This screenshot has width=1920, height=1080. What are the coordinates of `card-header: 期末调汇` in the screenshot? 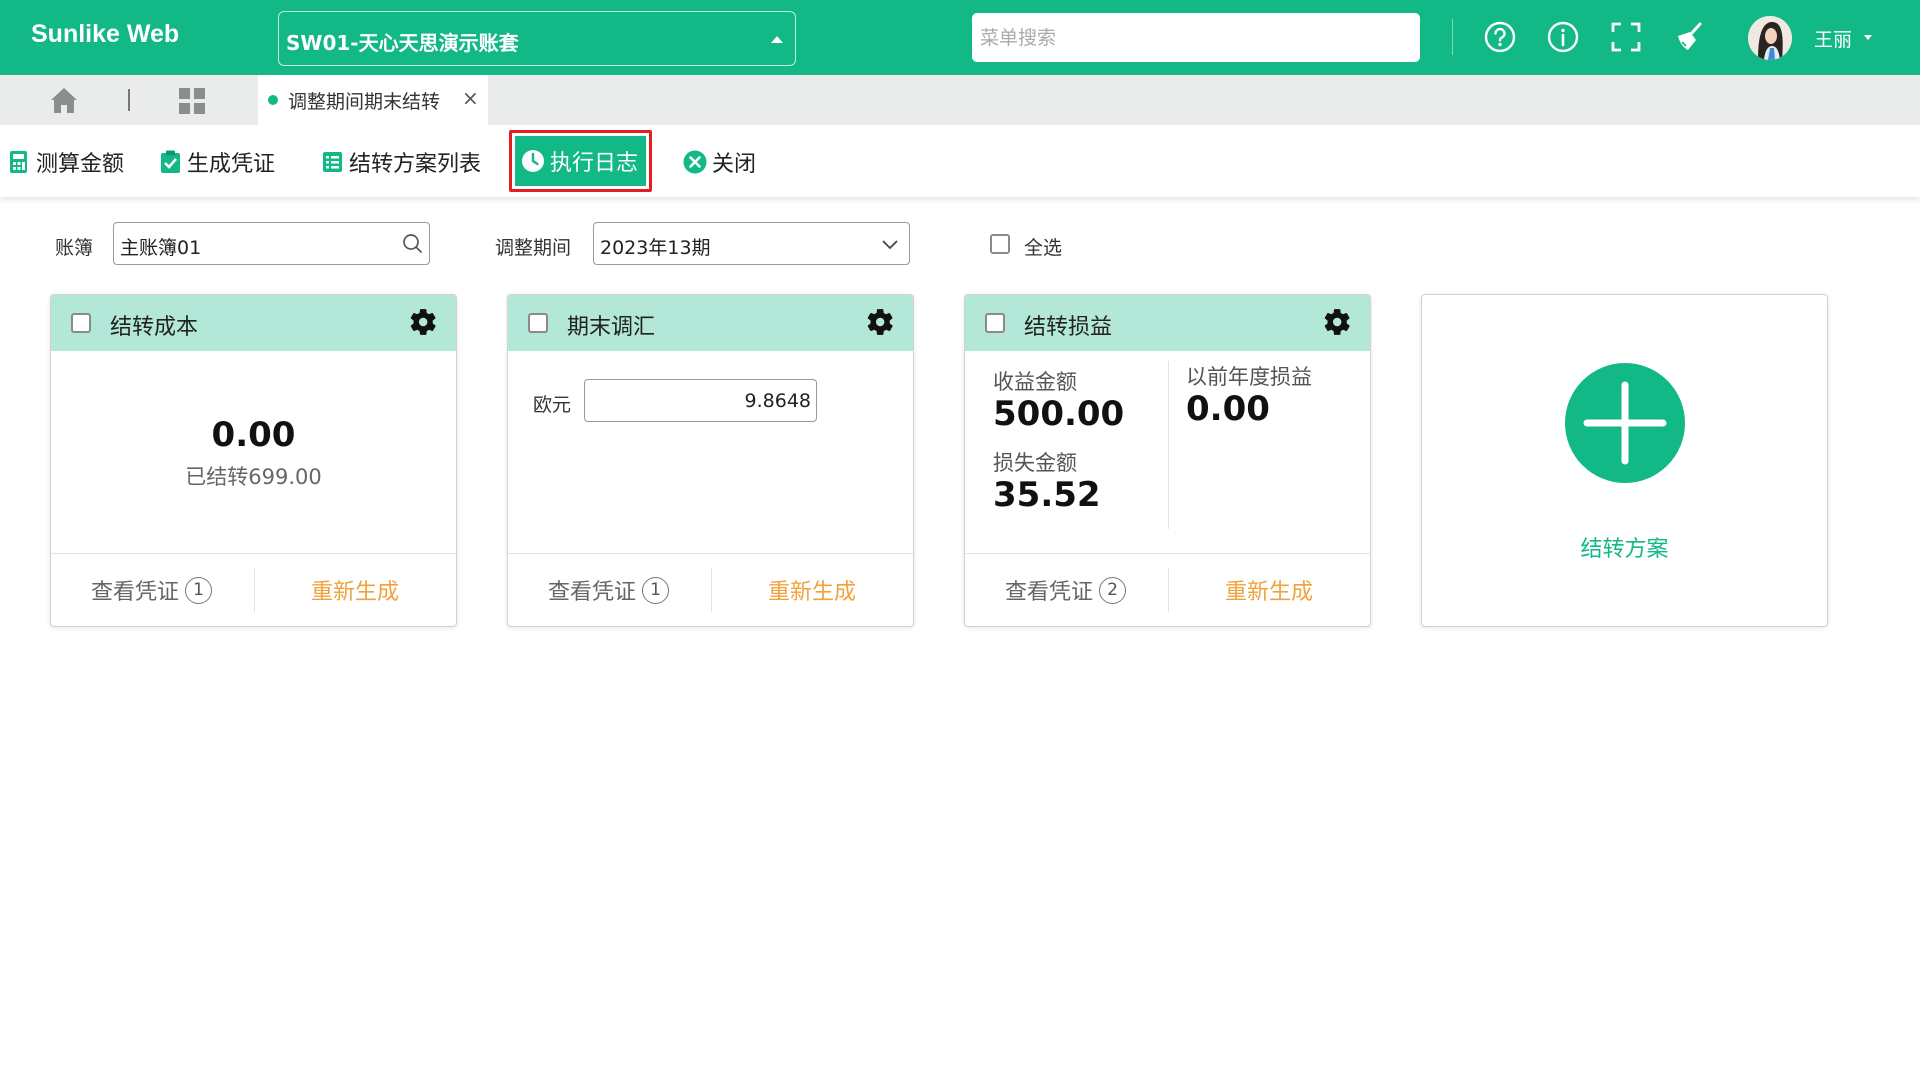 It's located at (710, 323).